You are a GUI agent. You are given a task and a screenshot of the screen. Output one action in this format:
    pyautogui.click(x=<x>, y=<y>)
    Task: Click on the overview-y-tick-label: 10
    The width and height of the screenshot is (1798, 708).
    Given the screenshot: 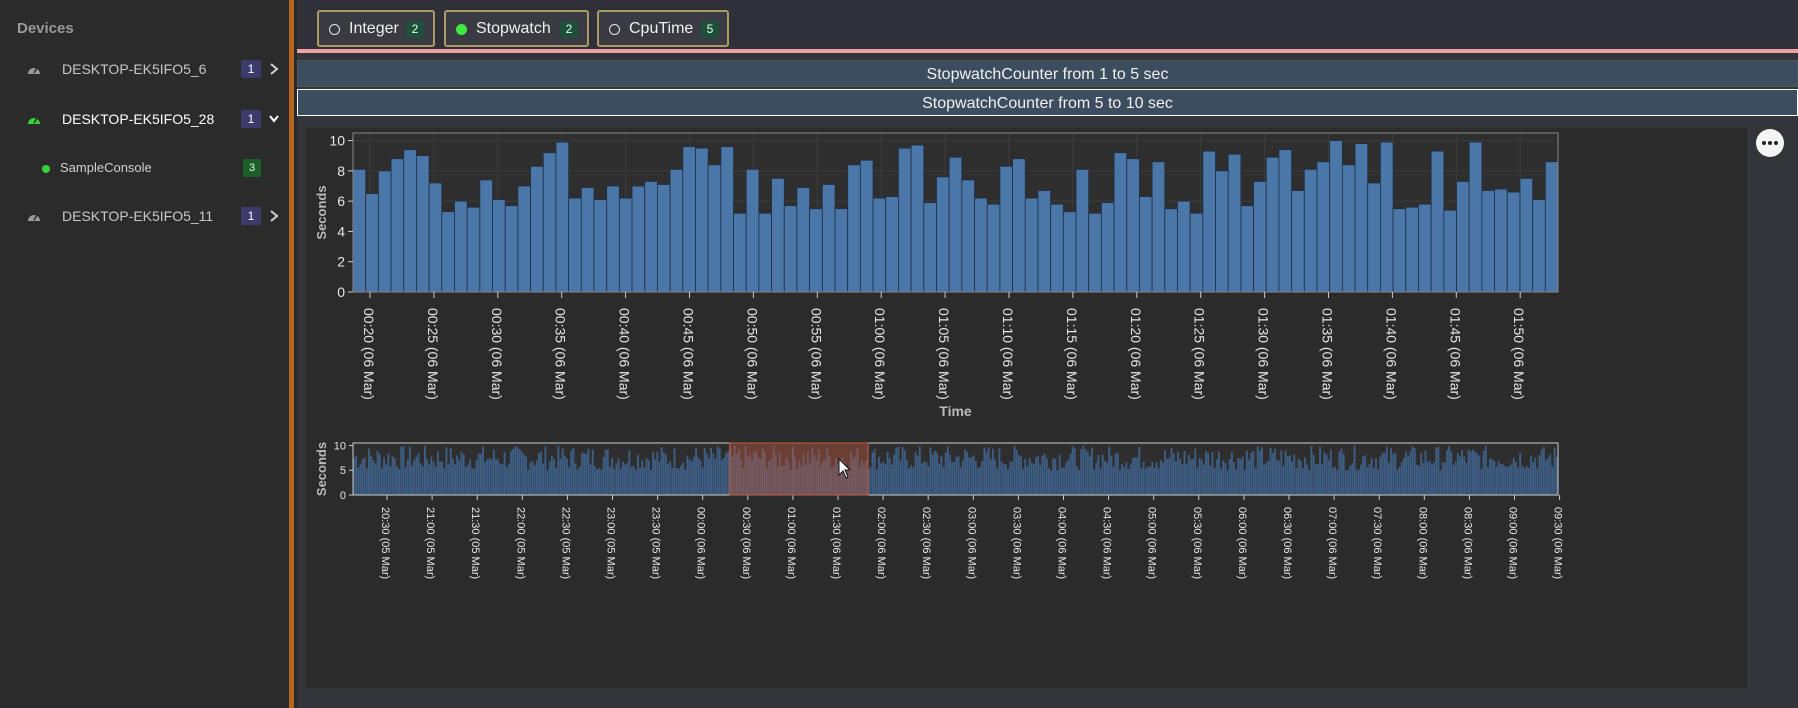 What is the action you would take?
    pyautogui.click(x=340, y=446)
    